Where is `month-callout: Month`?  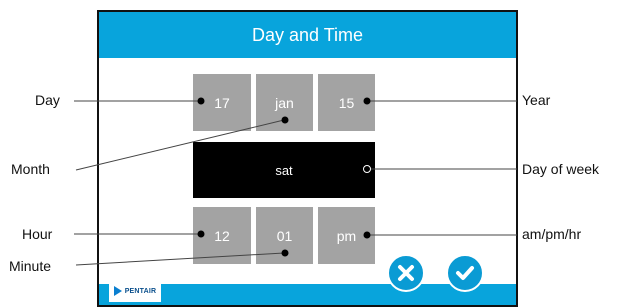 month-callout: Month is located at coordinates (30, 169).